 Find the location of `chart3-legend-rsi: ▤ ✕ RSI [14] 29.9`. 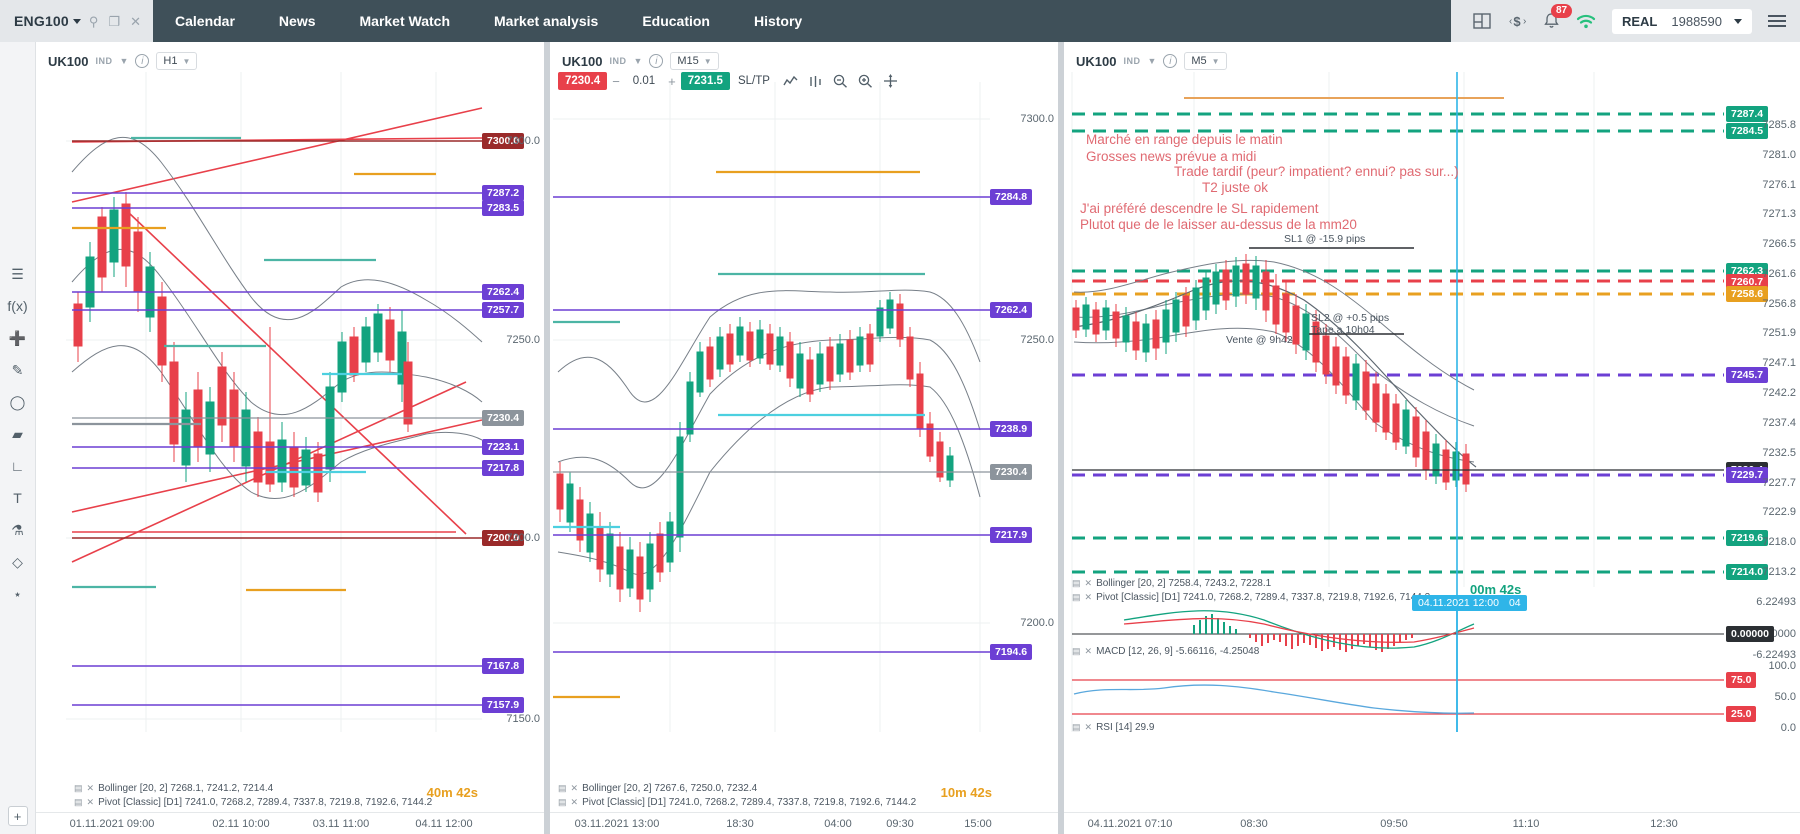

chart3-legend-rsi: ▤ ✕ RSI [14] 29.9 is located at coordinates (1113, 727).